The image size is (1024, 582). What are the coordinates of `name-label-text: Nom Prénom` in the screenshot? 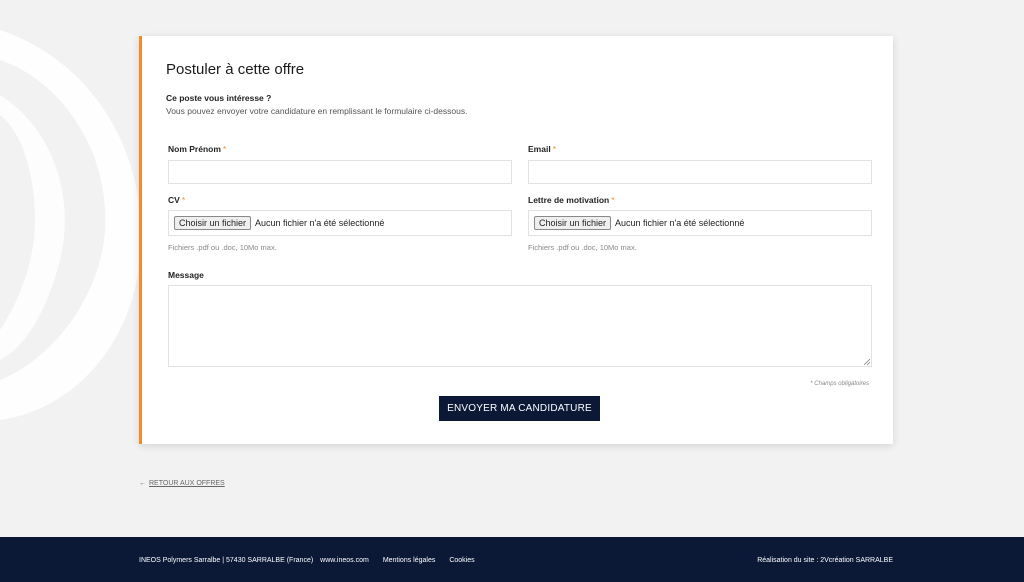 It's located at (194, 149).